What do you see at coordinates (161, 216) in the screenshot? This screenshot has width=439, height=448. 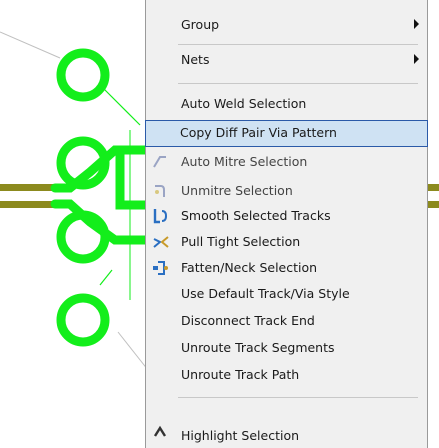 I see `smooth-icon` at bounding box center [161, 216].